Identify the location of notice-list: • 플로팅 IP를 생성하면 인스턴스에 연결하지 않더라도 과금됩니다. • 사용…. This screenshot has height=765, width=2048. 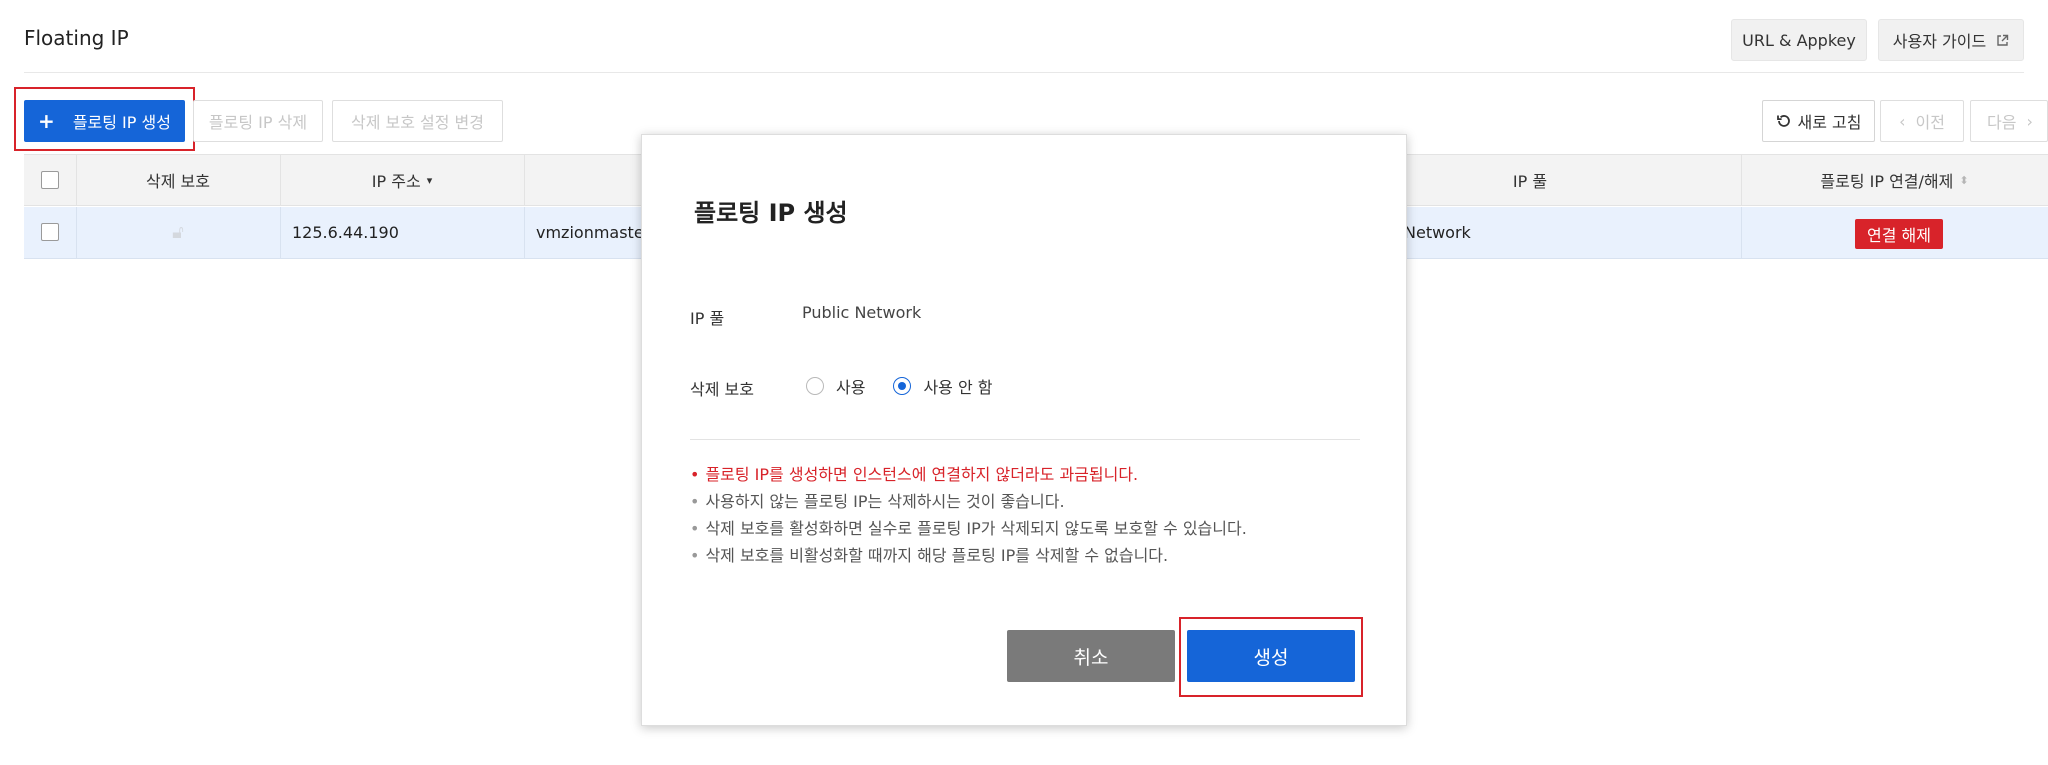
(968, 515).